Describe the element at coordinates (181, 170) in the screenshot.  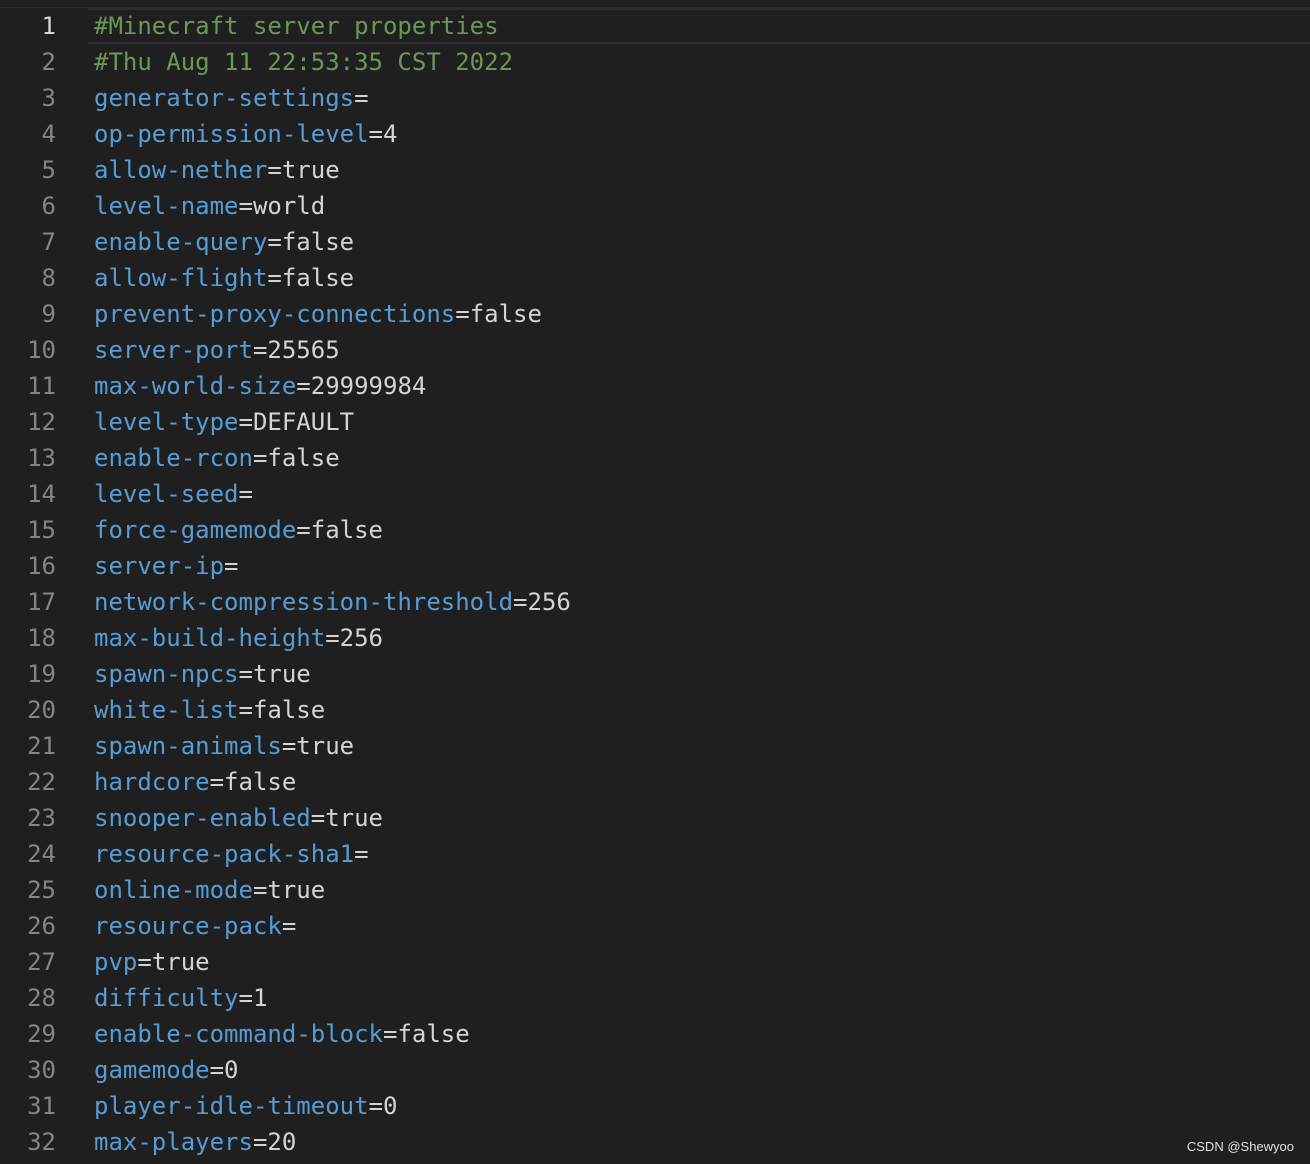
I see `property-key: allow-nether` at that location.